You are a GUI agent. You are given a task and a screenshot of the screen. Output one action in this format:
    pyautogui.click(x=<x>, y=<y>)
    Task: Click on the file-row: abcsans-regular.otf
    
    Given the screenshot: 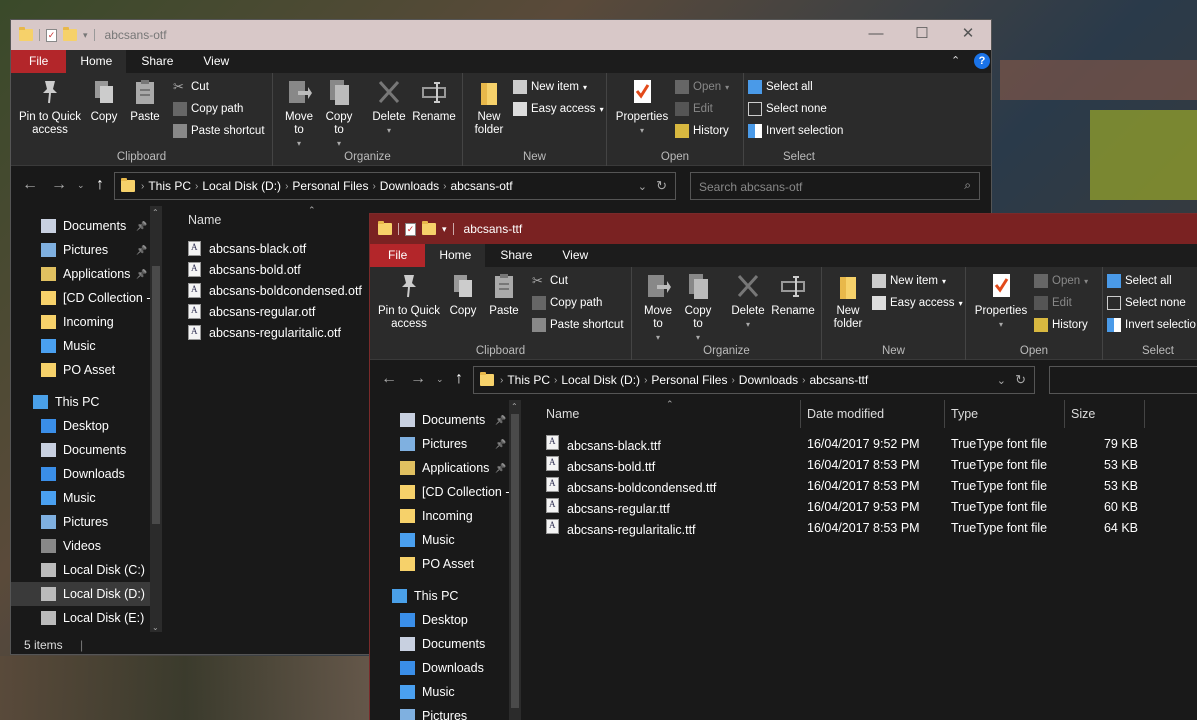 What is the action you would take?
    pyautogui.click(x=251, y=311)
    